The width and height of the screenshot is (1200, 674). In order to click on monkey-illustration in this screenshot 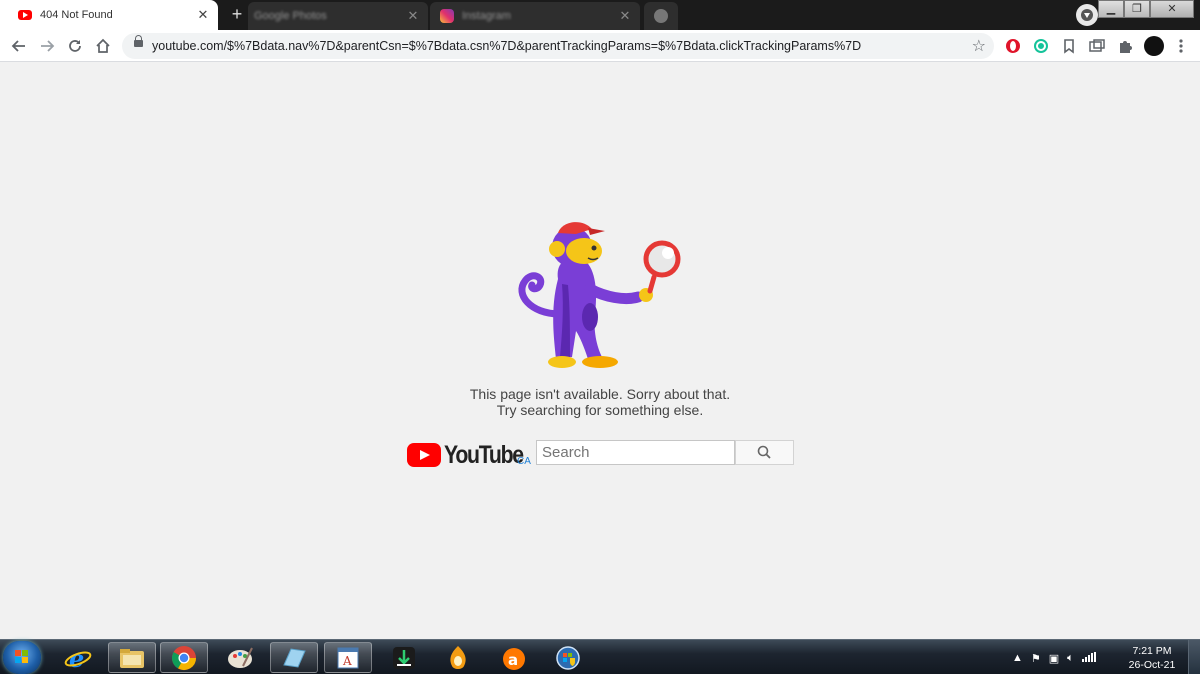, I will do `click(599, 295)`.